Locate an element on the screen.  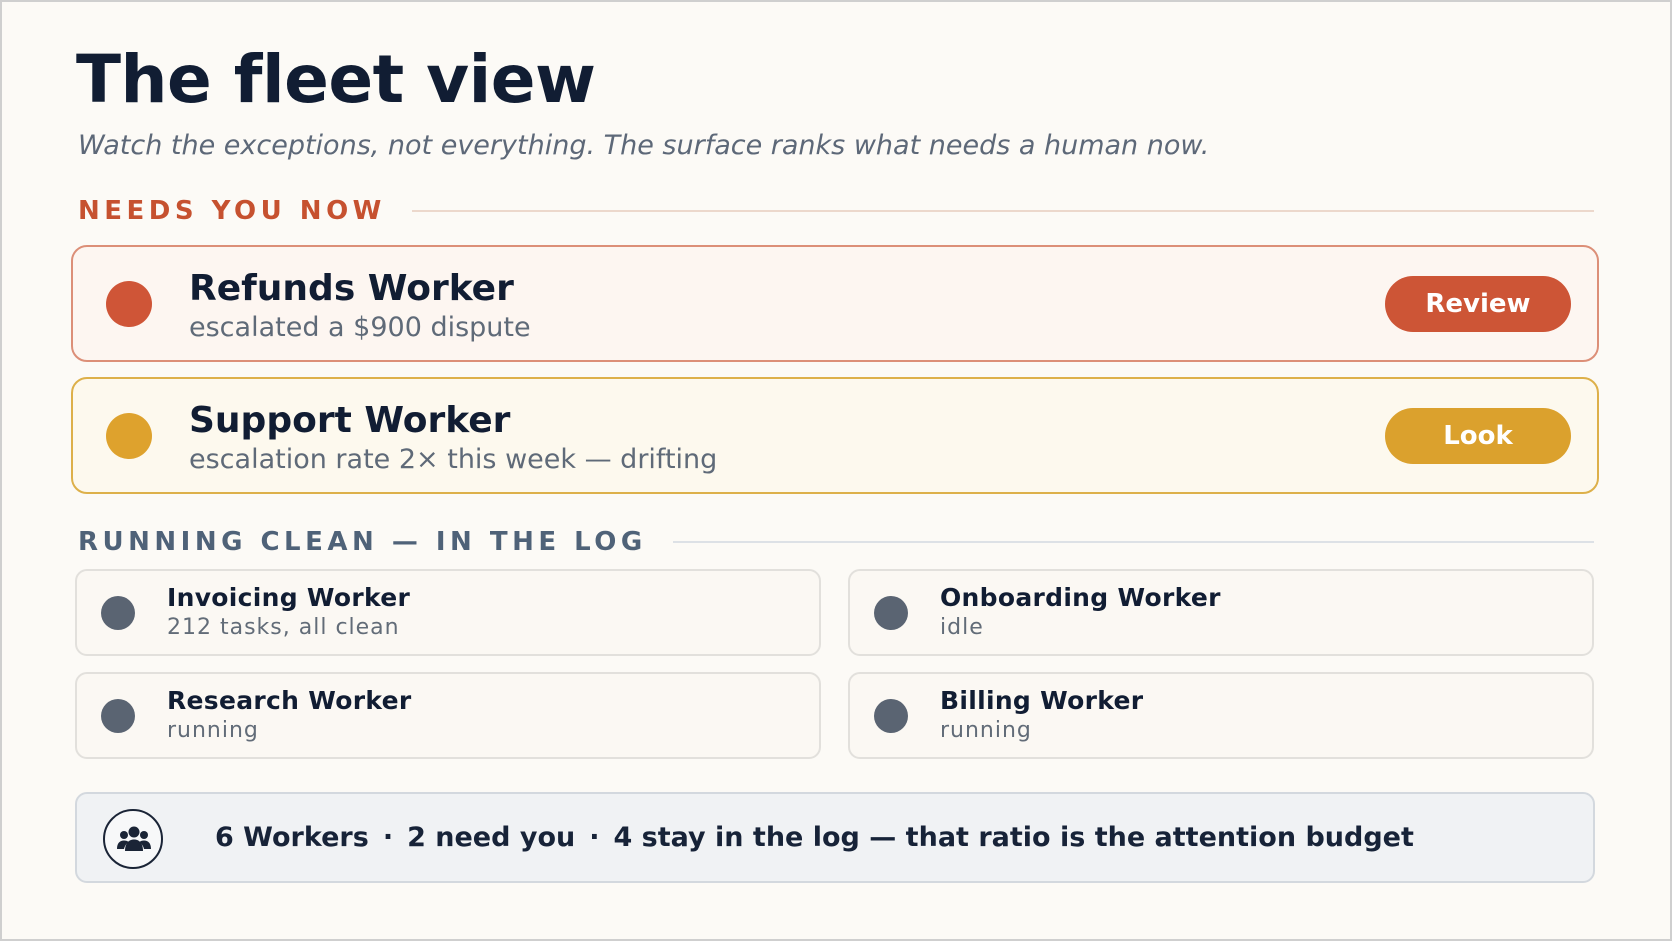
needs-section-header: NEEDS YOU NOW is located at coordinates (836, 211).